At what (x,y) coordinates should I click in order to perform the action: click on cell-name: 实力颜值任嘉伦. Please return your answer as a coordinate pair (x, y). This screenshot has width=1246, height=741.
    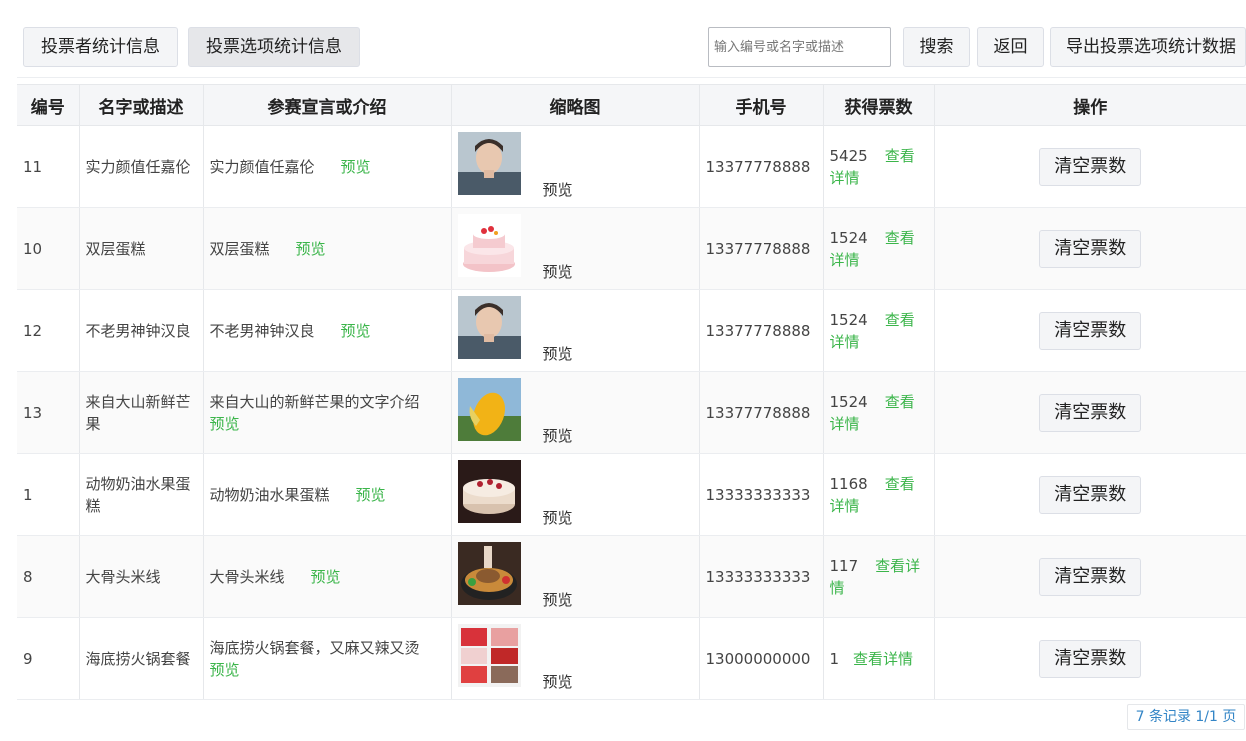
    Looking at the image, I should click on (141, 166).